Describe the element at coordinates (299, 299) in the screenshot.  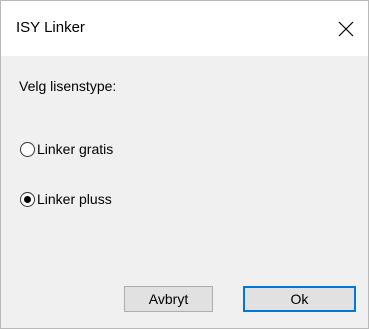
I see `ok-button: Ok` at that location.